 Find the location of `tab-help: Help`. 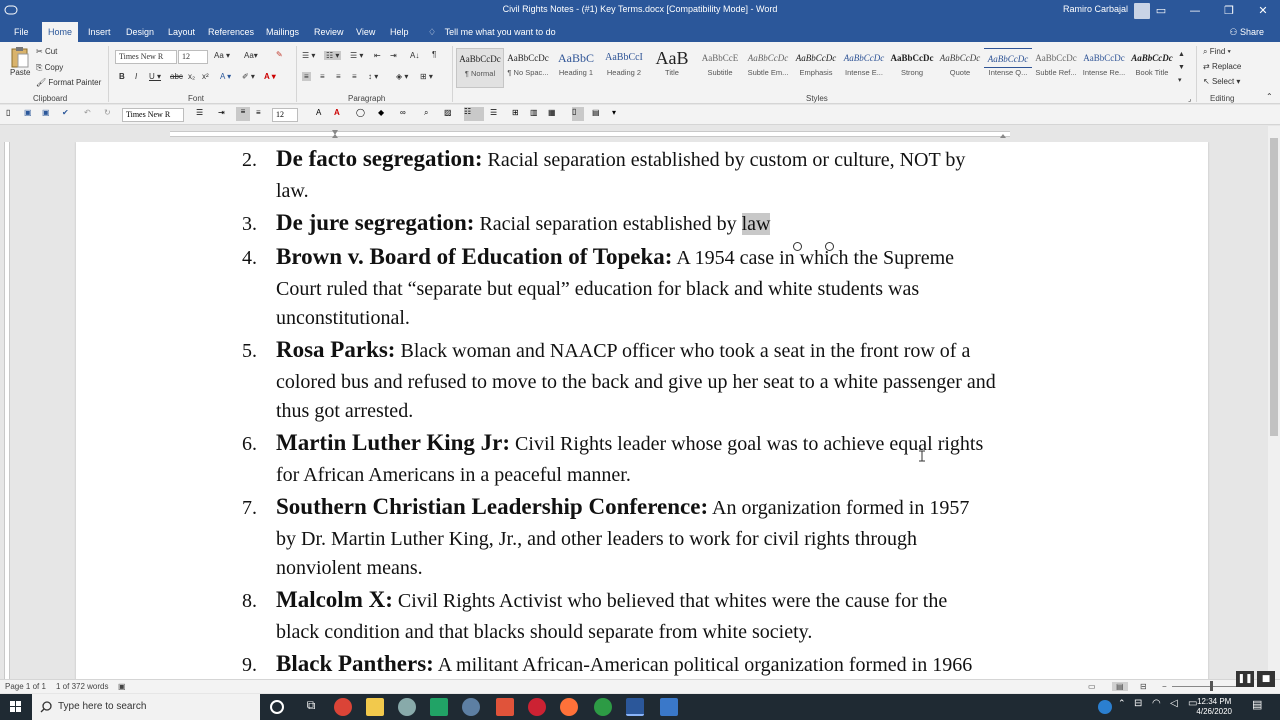

tab-help: Help is located at coordinates (399, 32).